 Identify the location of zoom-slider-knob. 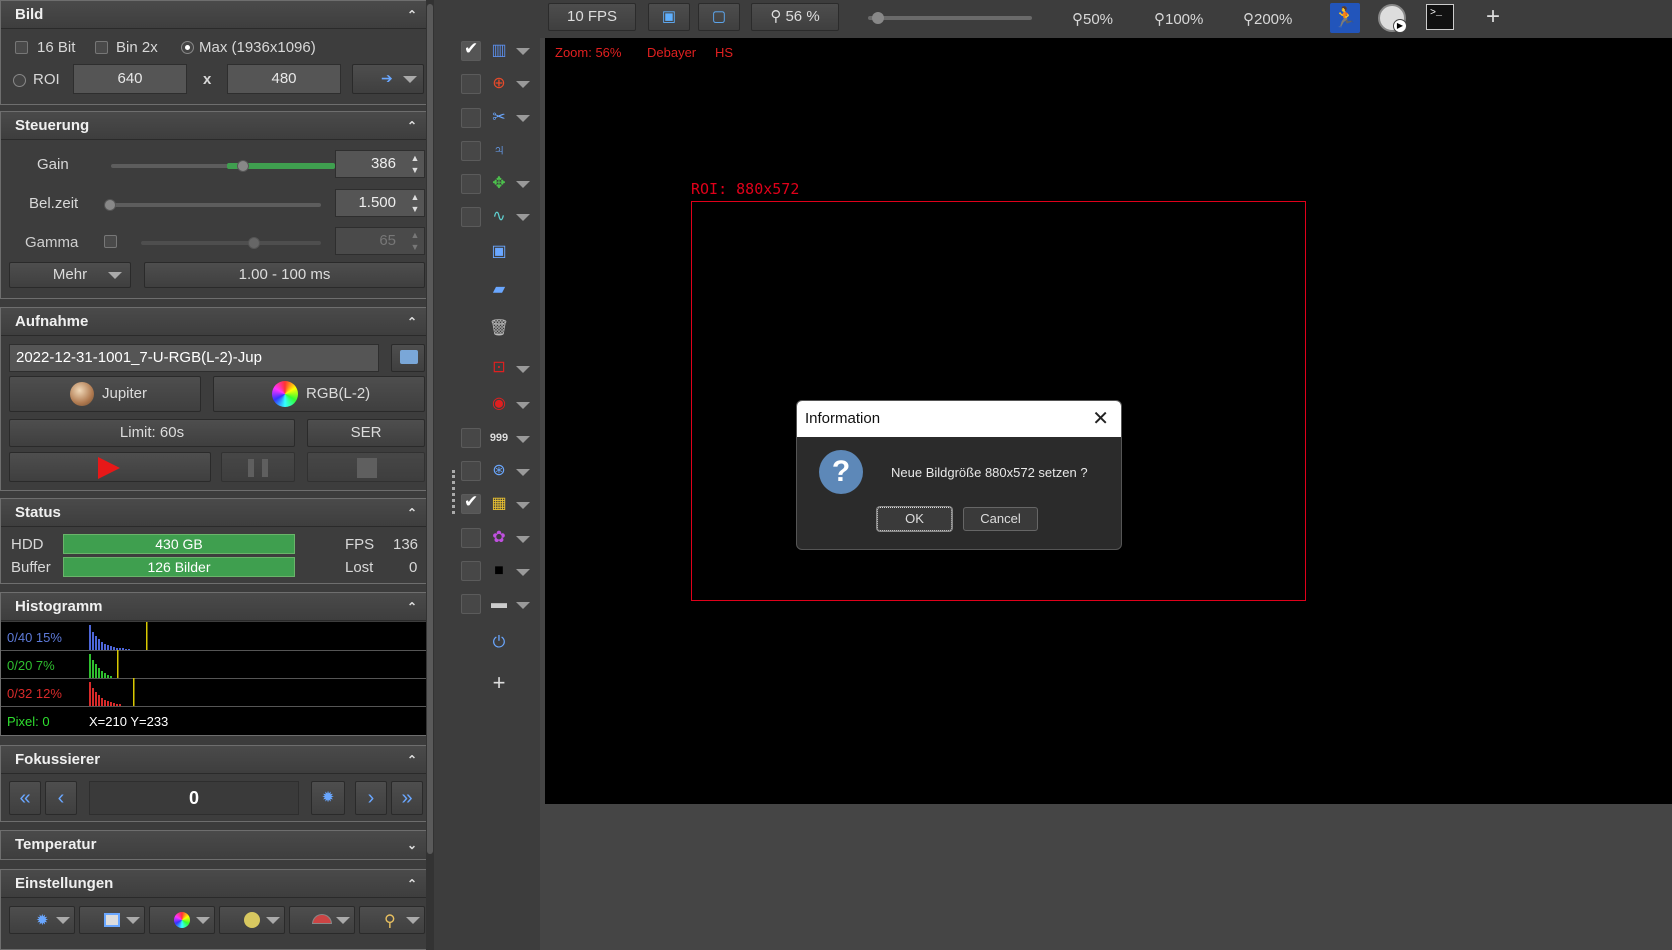
(878, 18).